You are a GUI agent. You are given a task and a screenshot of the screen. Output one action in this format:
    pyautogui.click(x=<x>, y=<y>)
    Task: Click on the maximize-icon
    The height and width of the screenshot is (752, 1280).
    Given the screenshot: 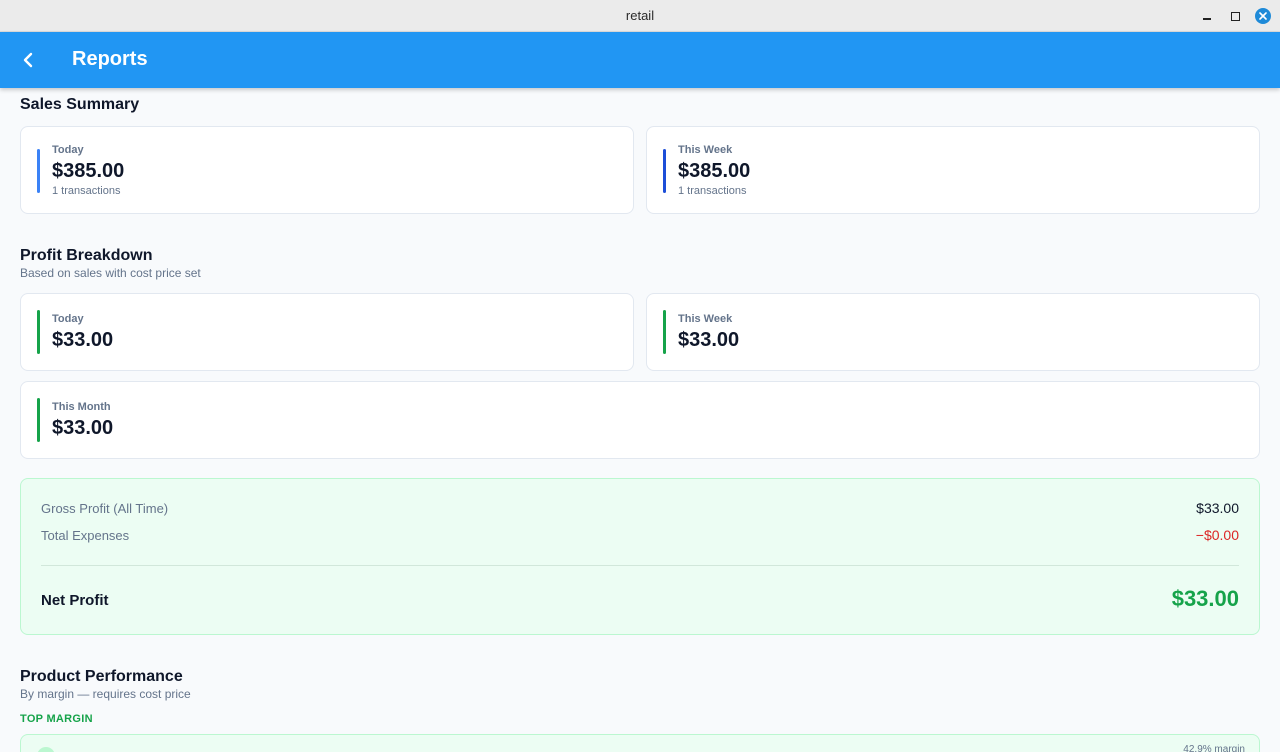 What is the action you would take?
    pyautogui.click(x=1235, y=16)
    